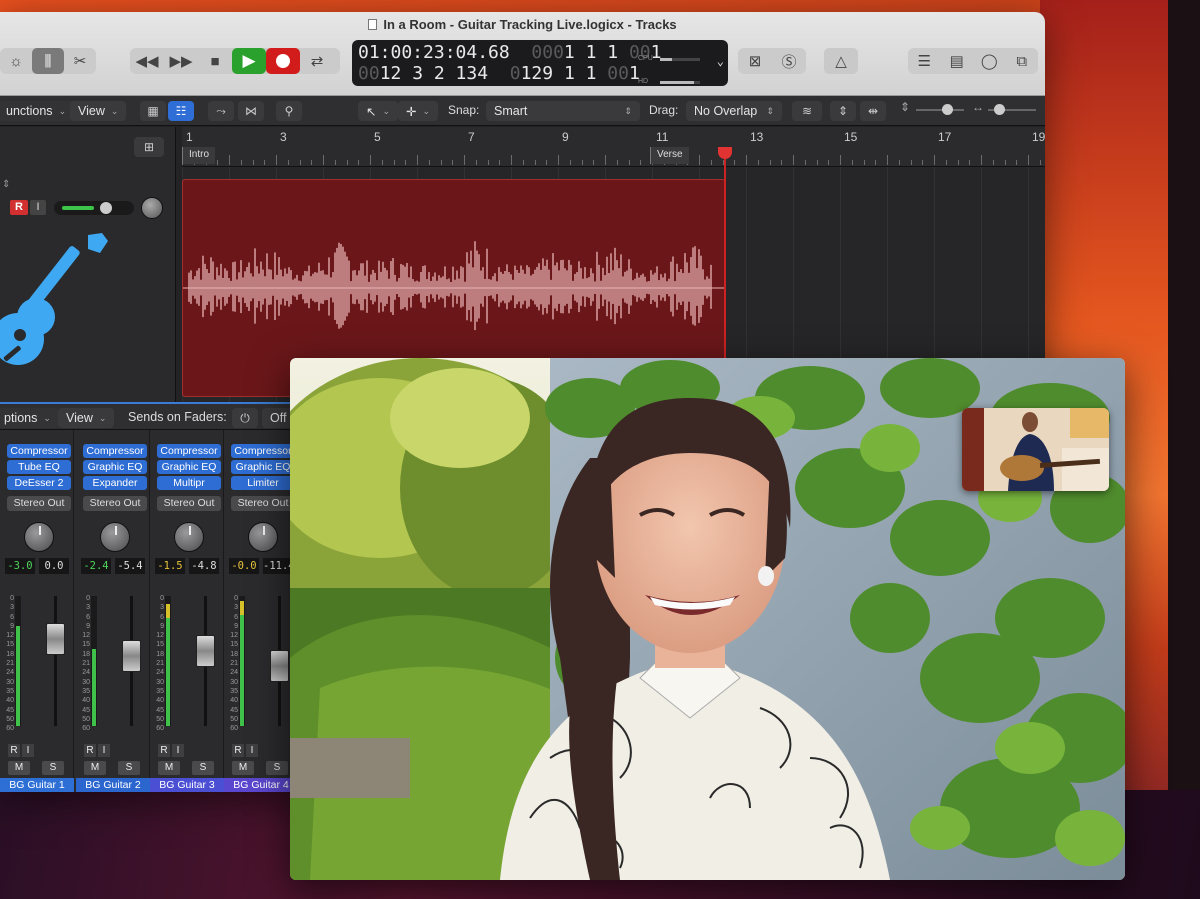 This screenshot has width=1200, height=899. Describe the element at coordinates (807, 111) in the screenshot. I see `waveform-zoom-icon: ≋` at that location.